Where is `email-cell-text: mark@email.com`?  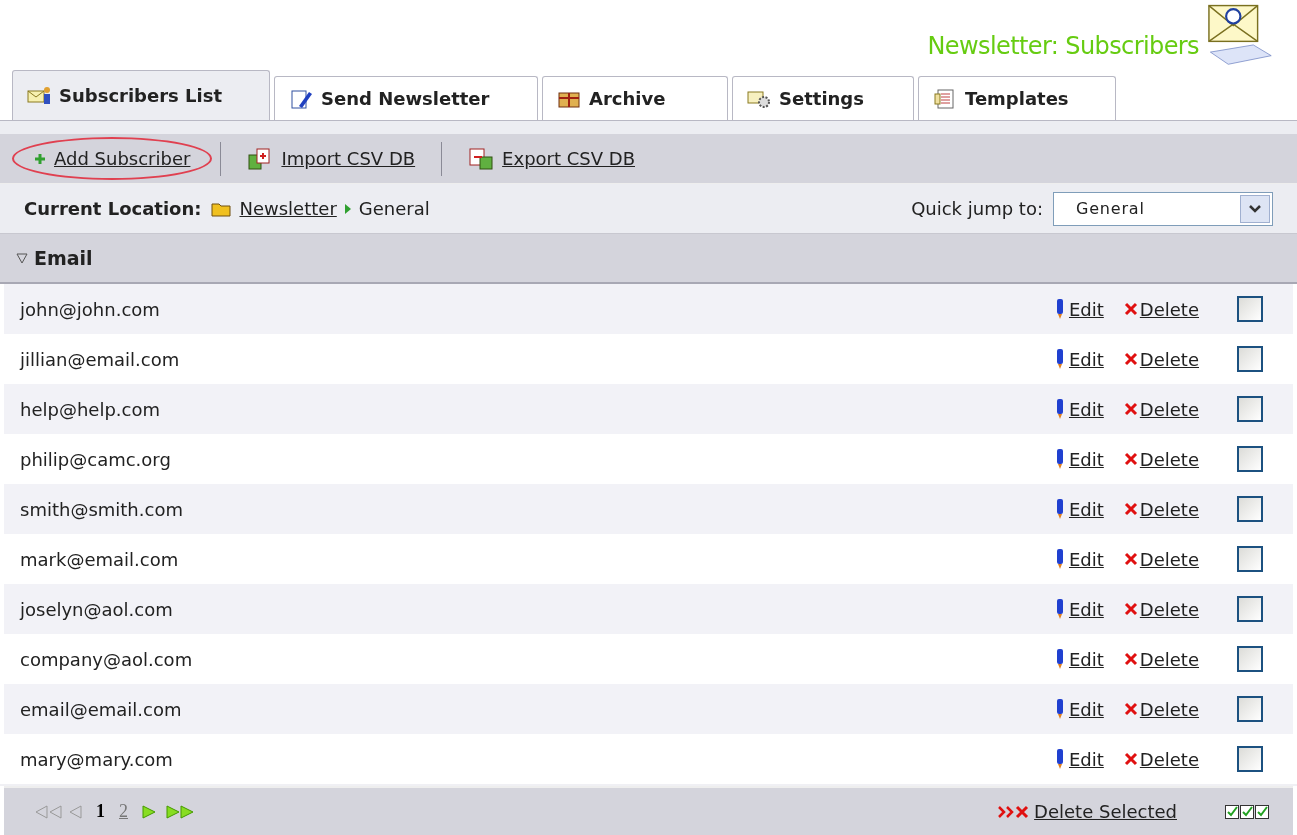 email-cell-text: mark@email.com is located at coordinates (99, 559).